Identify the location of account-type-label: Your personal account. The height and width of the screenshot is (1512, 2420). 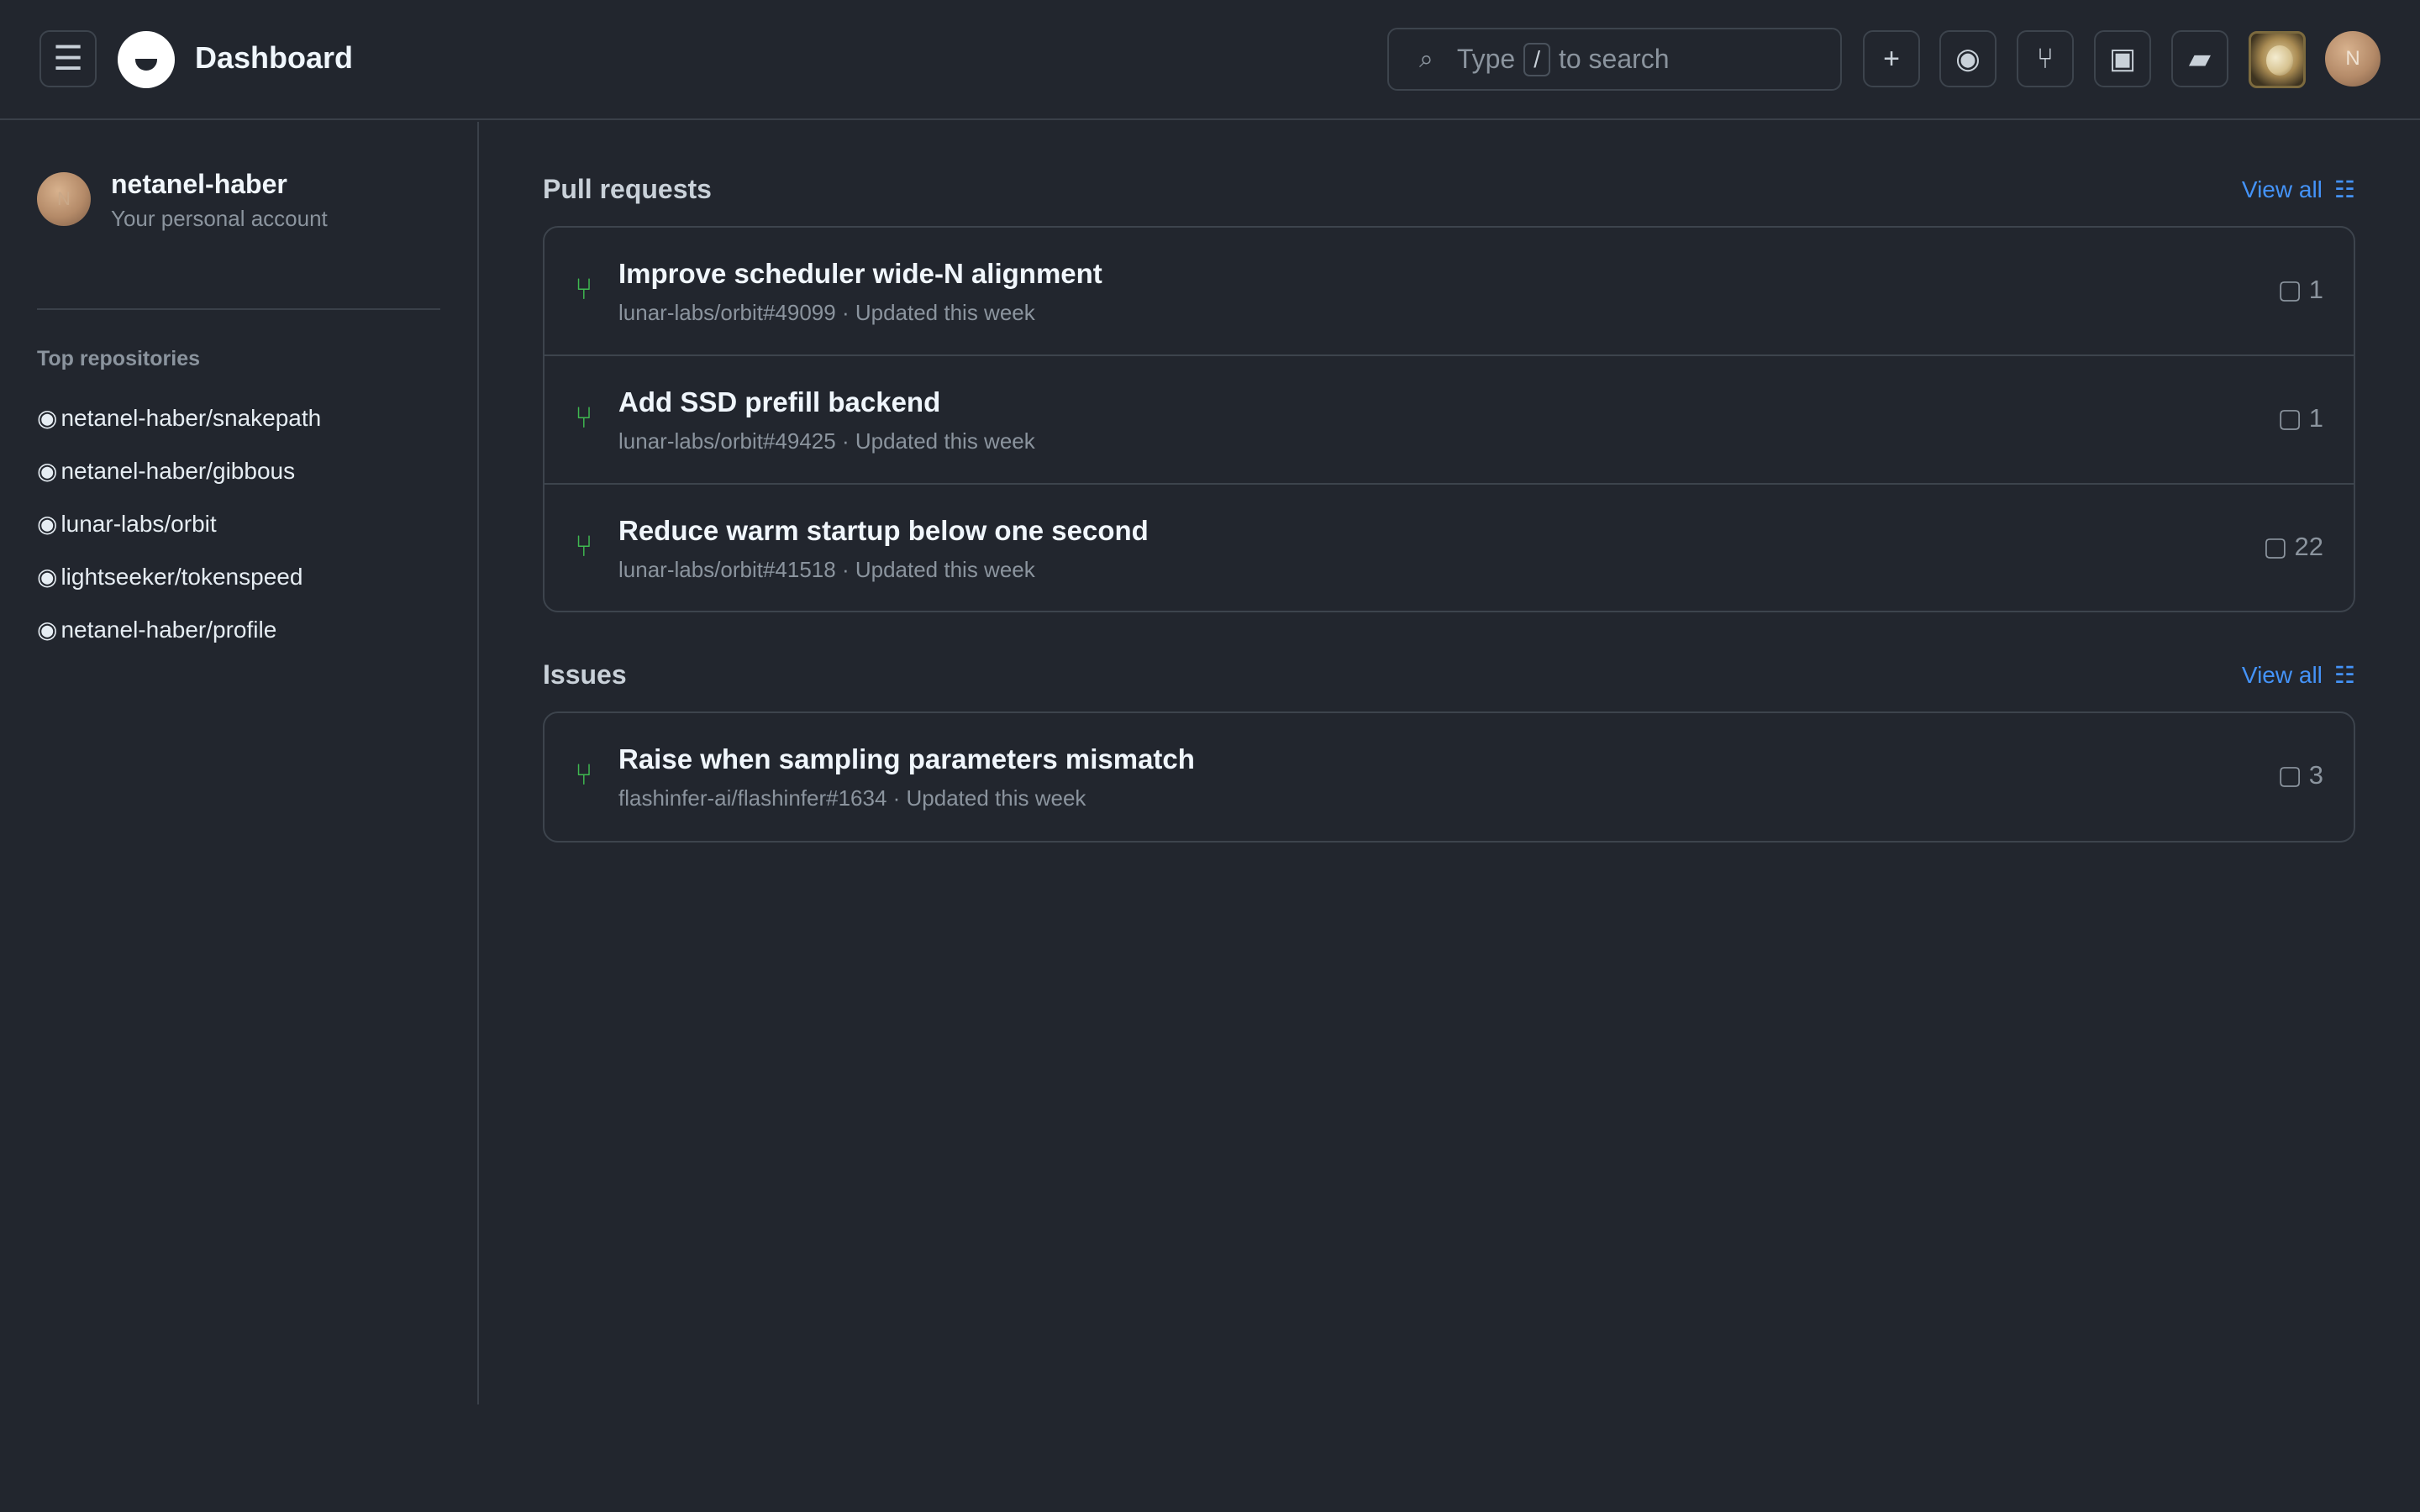
(219, 218).